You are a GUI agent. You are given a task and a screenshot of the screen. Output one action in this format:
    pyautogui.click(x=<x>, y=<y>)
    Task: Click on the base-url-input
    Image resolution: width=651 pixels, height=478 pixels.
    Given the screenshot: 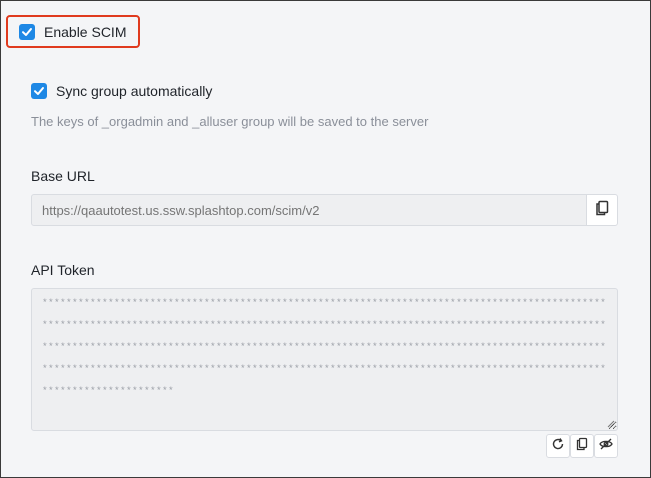 What is the action you would take?
    pyautogui.click(x=309, y=210)
    